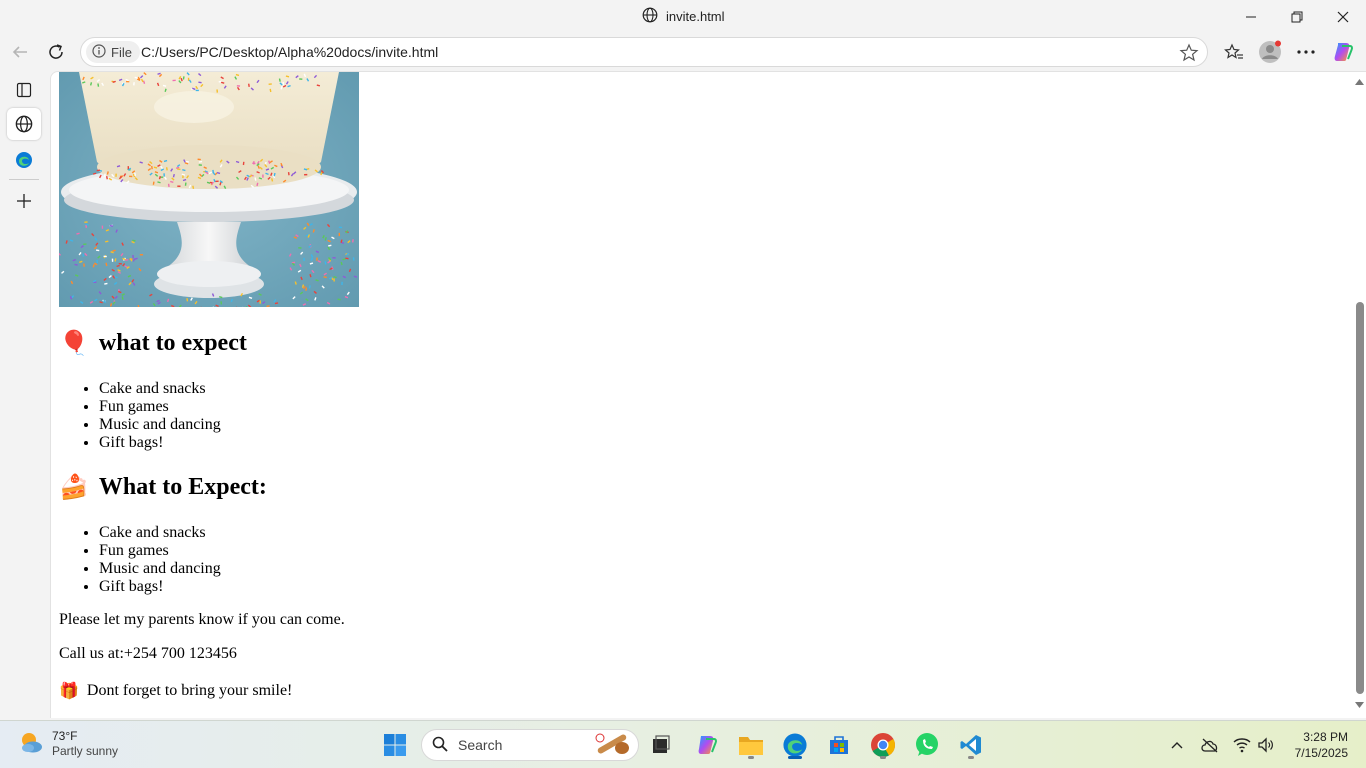 The image size is (1366, 768). What do you see at coordinates (1359, 82) in the screenshot?
I see `scroll-up-arrow-icon` at bounding box center [1359, 82].